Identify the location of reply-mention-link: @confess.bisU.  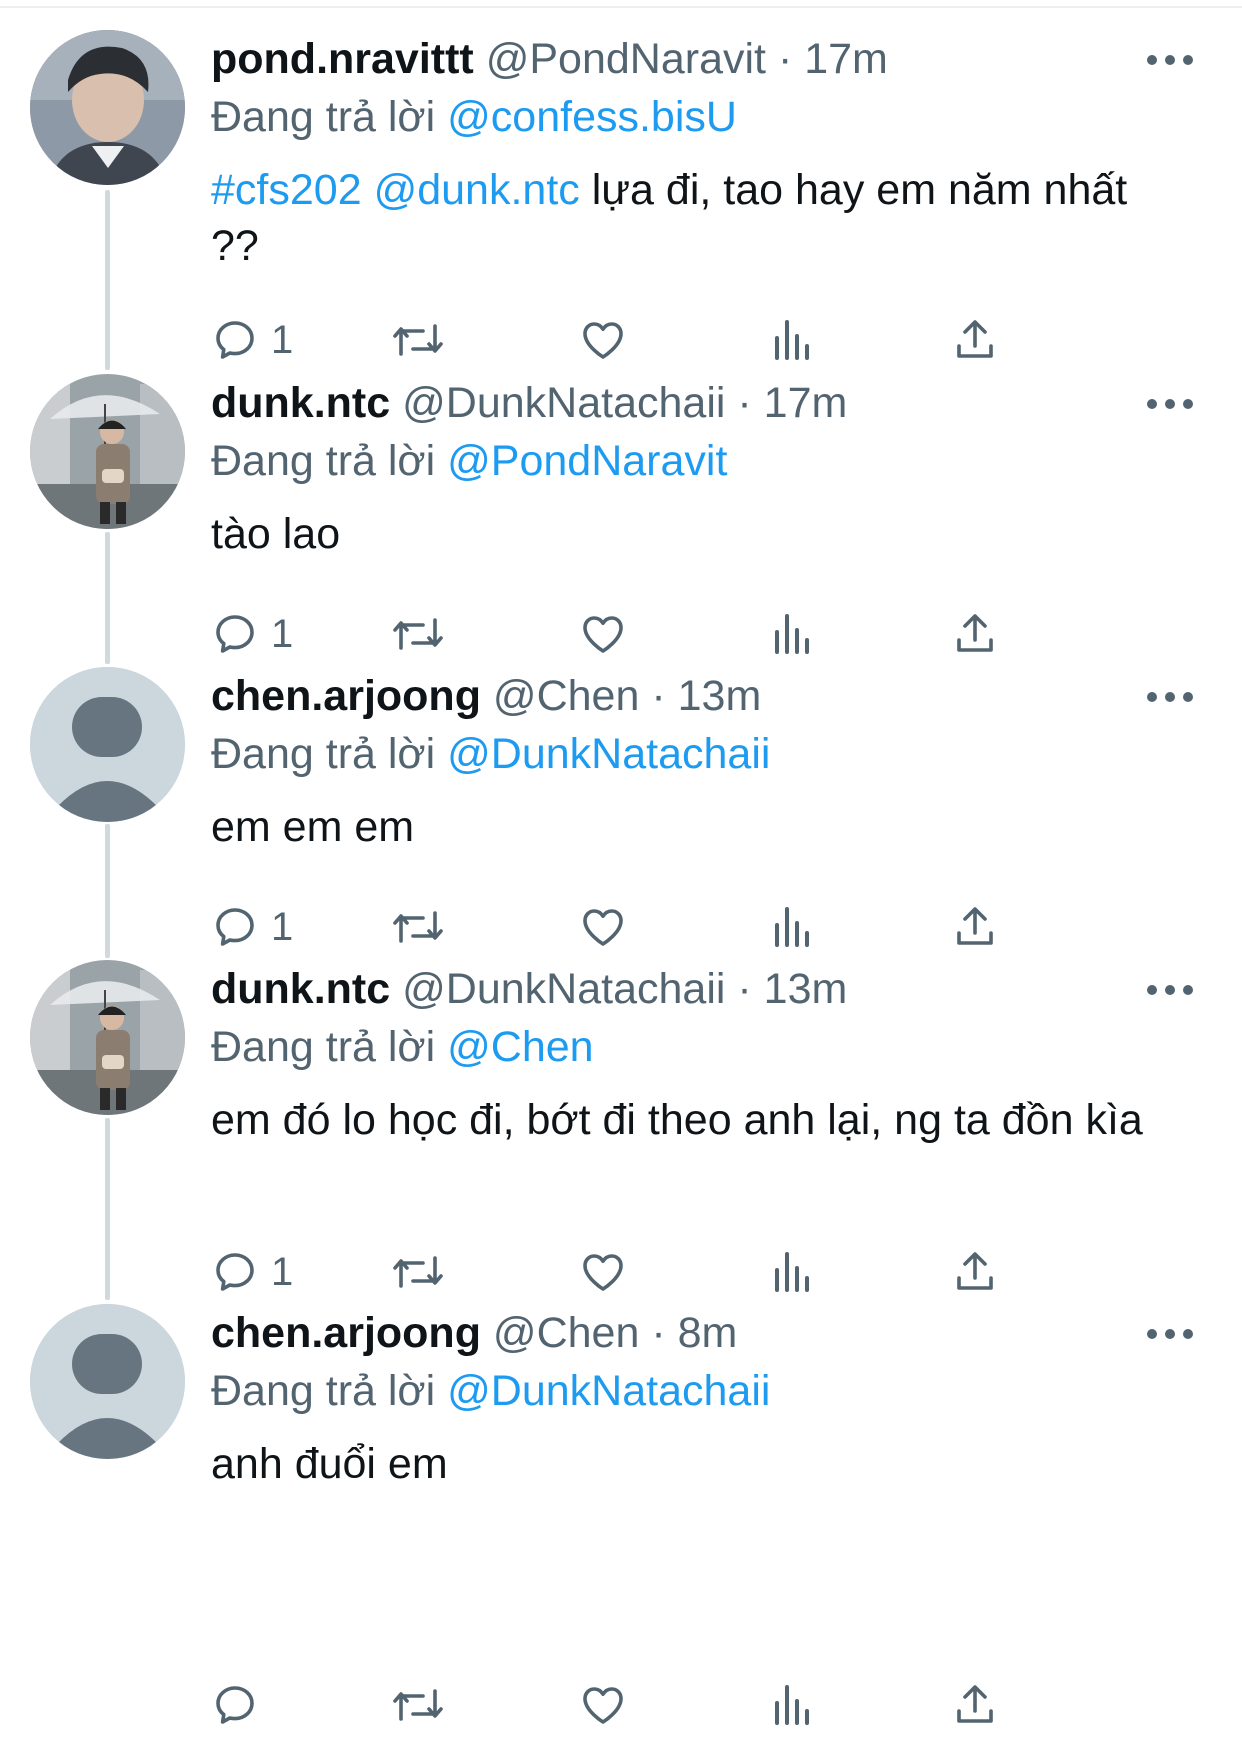
(592, 117).